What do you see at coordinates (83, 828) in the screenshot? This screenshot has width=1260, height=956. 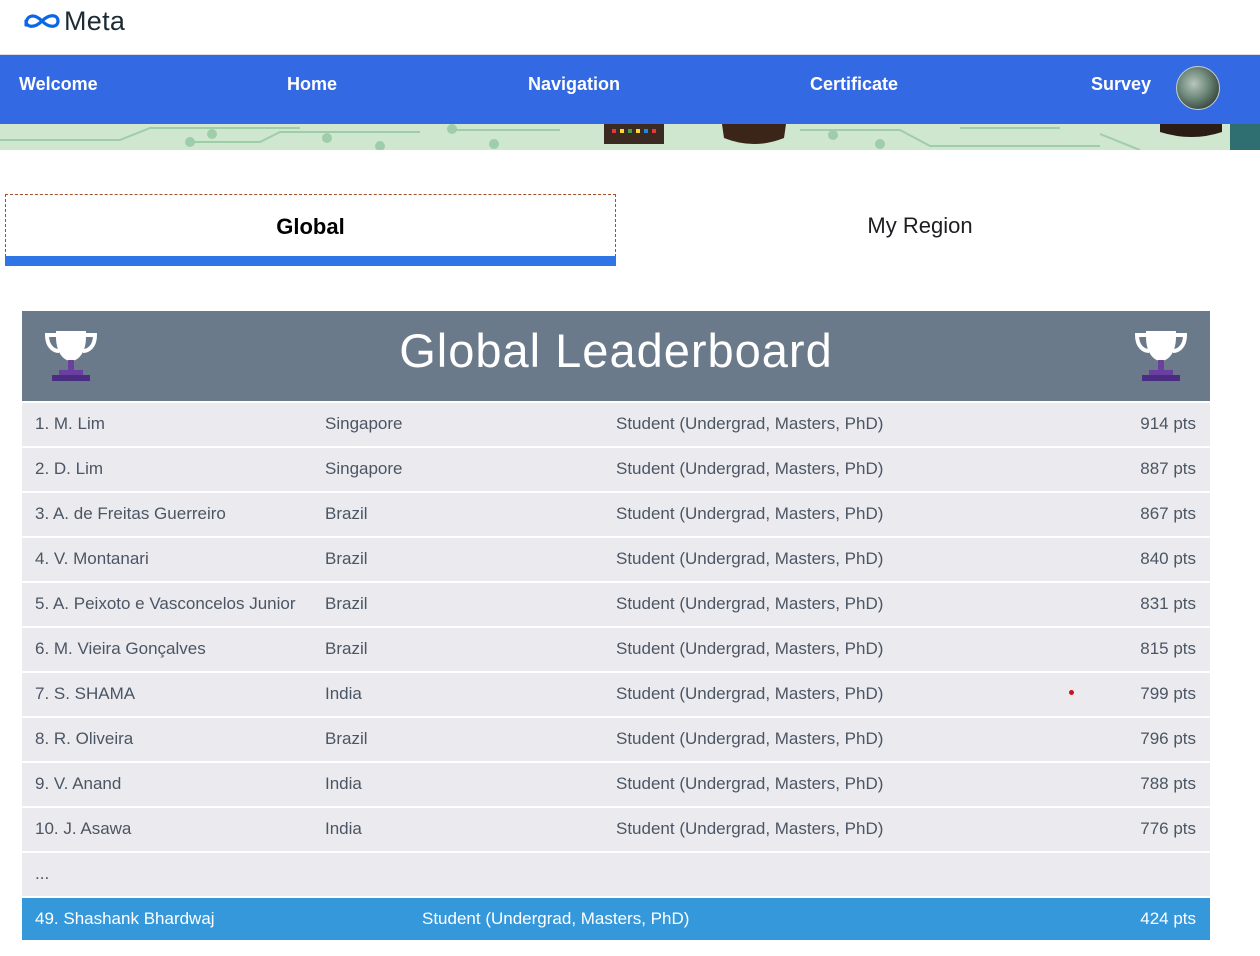 I see `rank-name: 10. J. Asawa` at bounding box center [83, 828].